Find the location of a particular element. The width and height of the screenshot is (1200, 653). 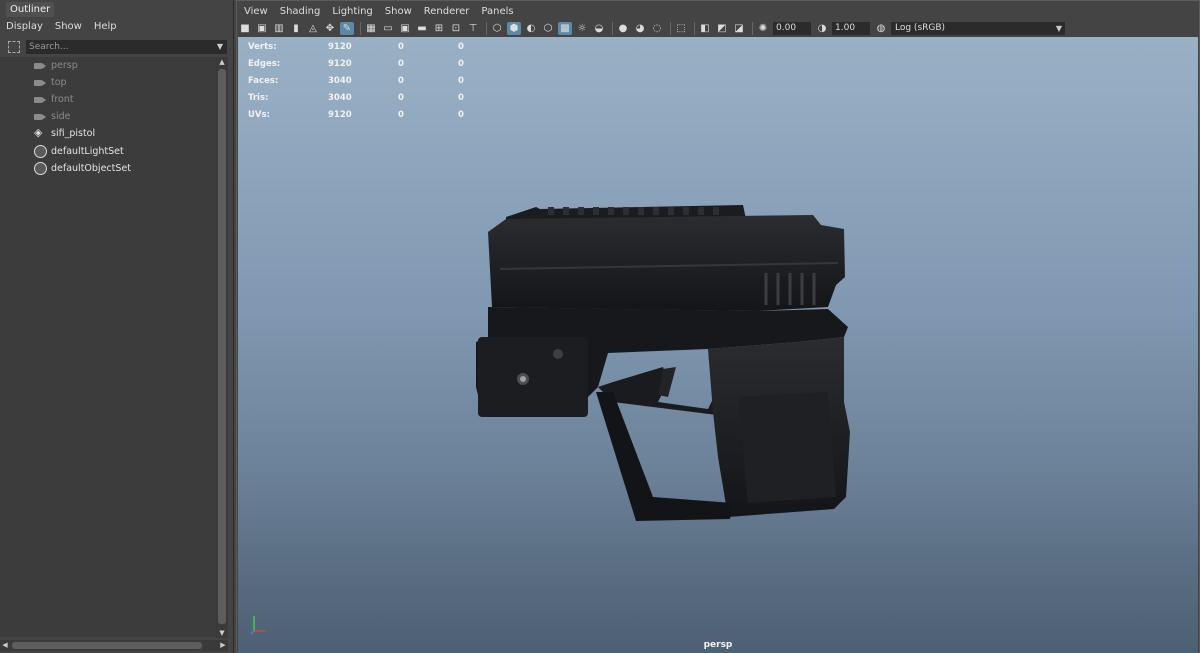

vertical-scroll-thumb is located at coordinates (222, 346).